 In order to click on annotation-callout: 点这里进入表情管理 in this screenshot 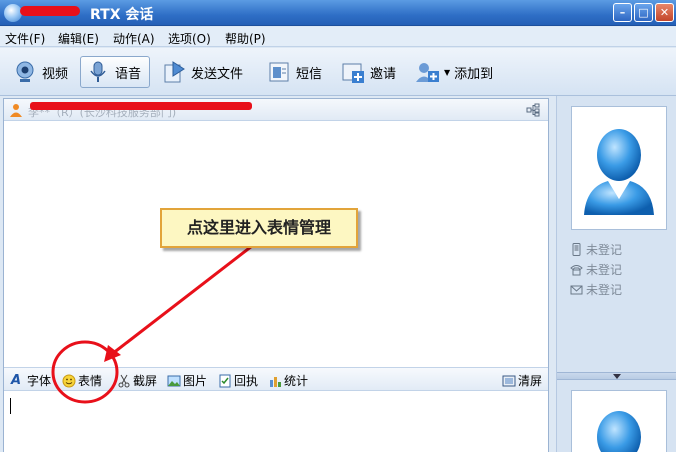, I will do `click(259, 228)`.